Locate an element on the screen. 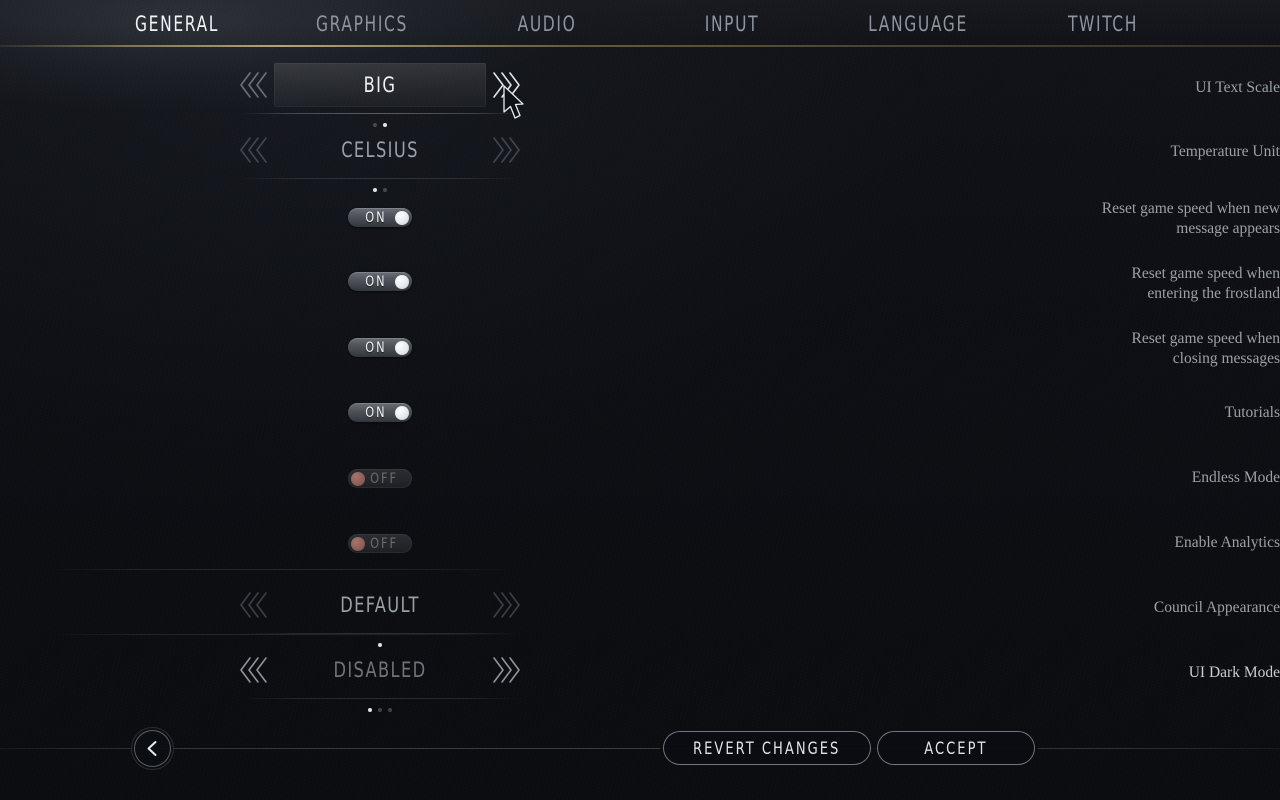 This screenshot has height=800, width=1280. selector-value-ui-dark-mode: DISABLED is located at coordinates (380, 670).